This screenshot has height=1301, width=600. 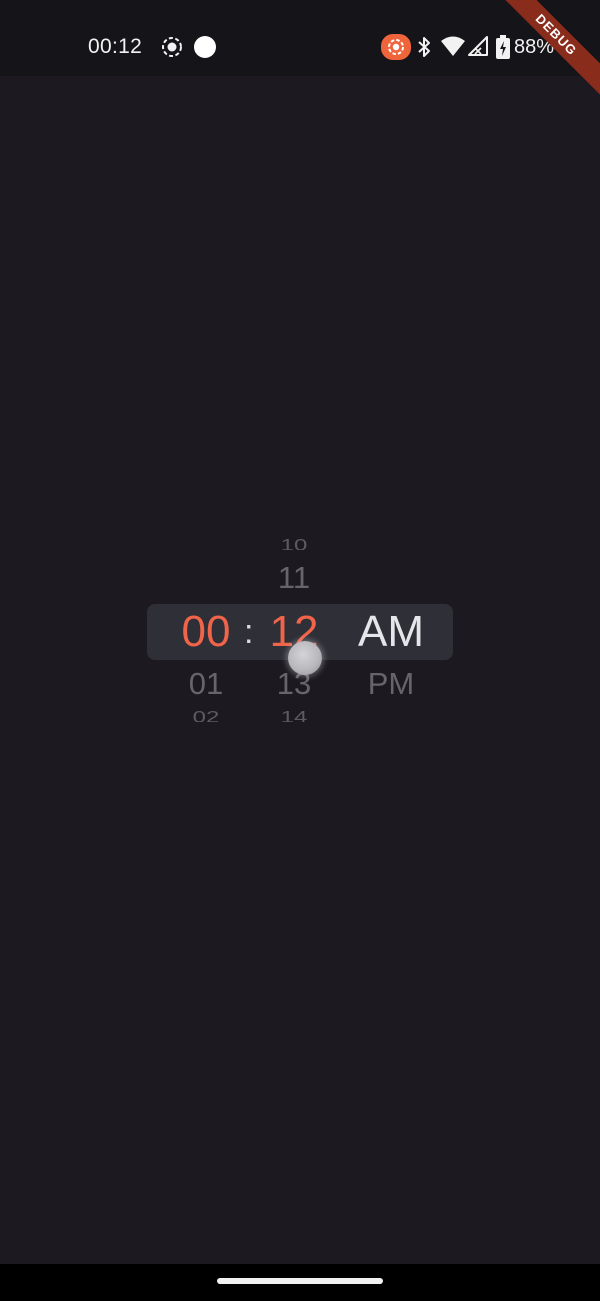 I want to click on minute-option: 11, so click(x=294, y=578).